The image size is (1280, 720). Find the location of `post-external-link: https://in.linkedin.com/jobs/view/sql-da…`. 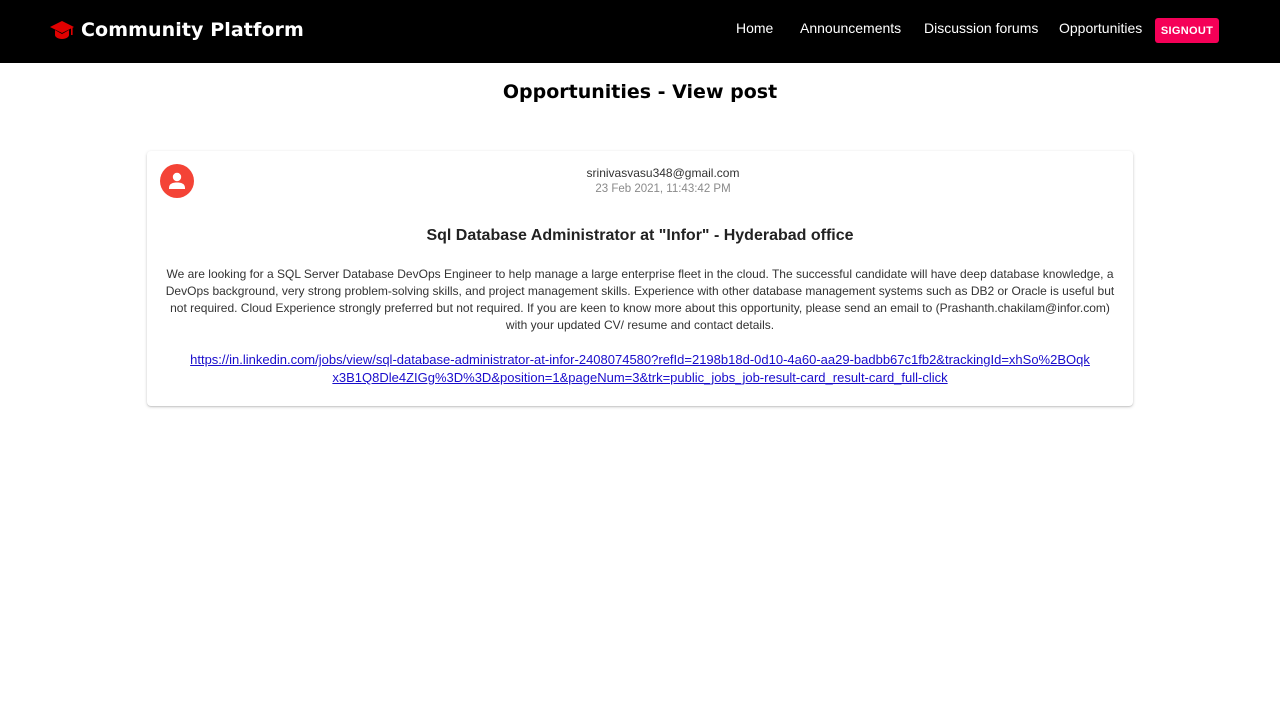

post-external-link: https://in.linkedin.com/jobs/view/sql-da… is located at coordinates (640, 369).